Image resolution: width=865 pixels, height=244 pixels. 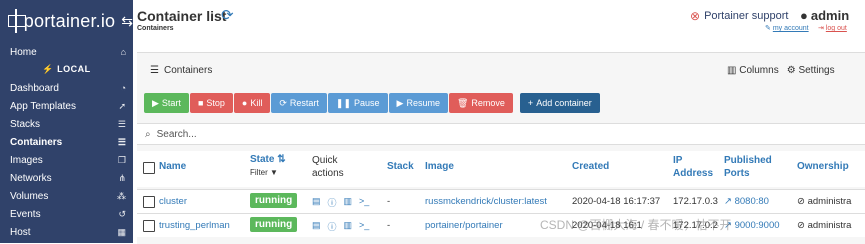 I want to click on sidebar-item-home: Home ⌂, so click(x=66, y=52).